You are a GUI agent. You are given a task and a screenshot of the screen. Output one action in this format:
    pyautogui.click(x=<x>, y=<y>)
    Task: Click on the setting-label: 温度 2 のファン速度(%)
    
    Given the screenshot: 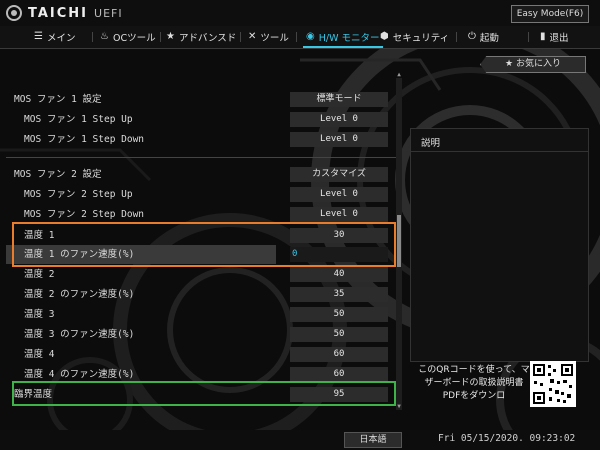 What is the action you would take?
    pyautogui.click(x=79, y=294)
    